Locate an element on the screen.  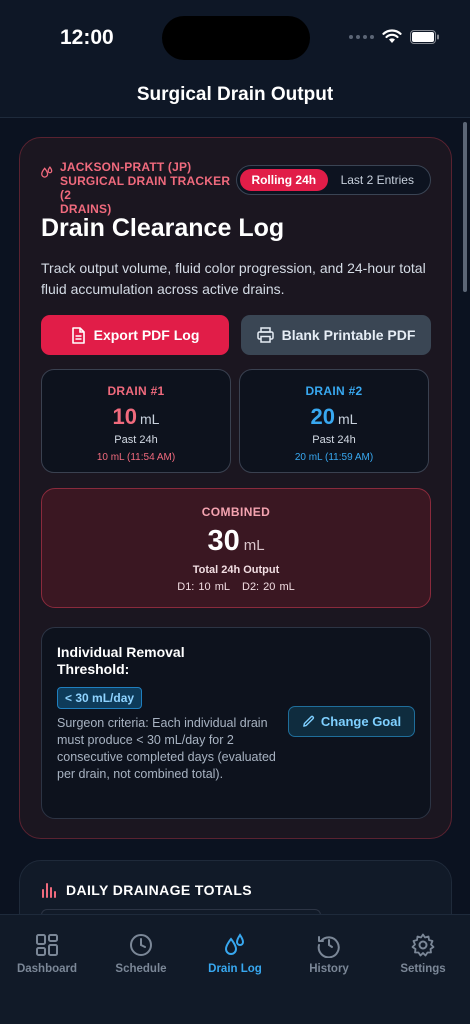
segment-last-2-entries: Last 2 Entries is located at coordinates (377, 180).